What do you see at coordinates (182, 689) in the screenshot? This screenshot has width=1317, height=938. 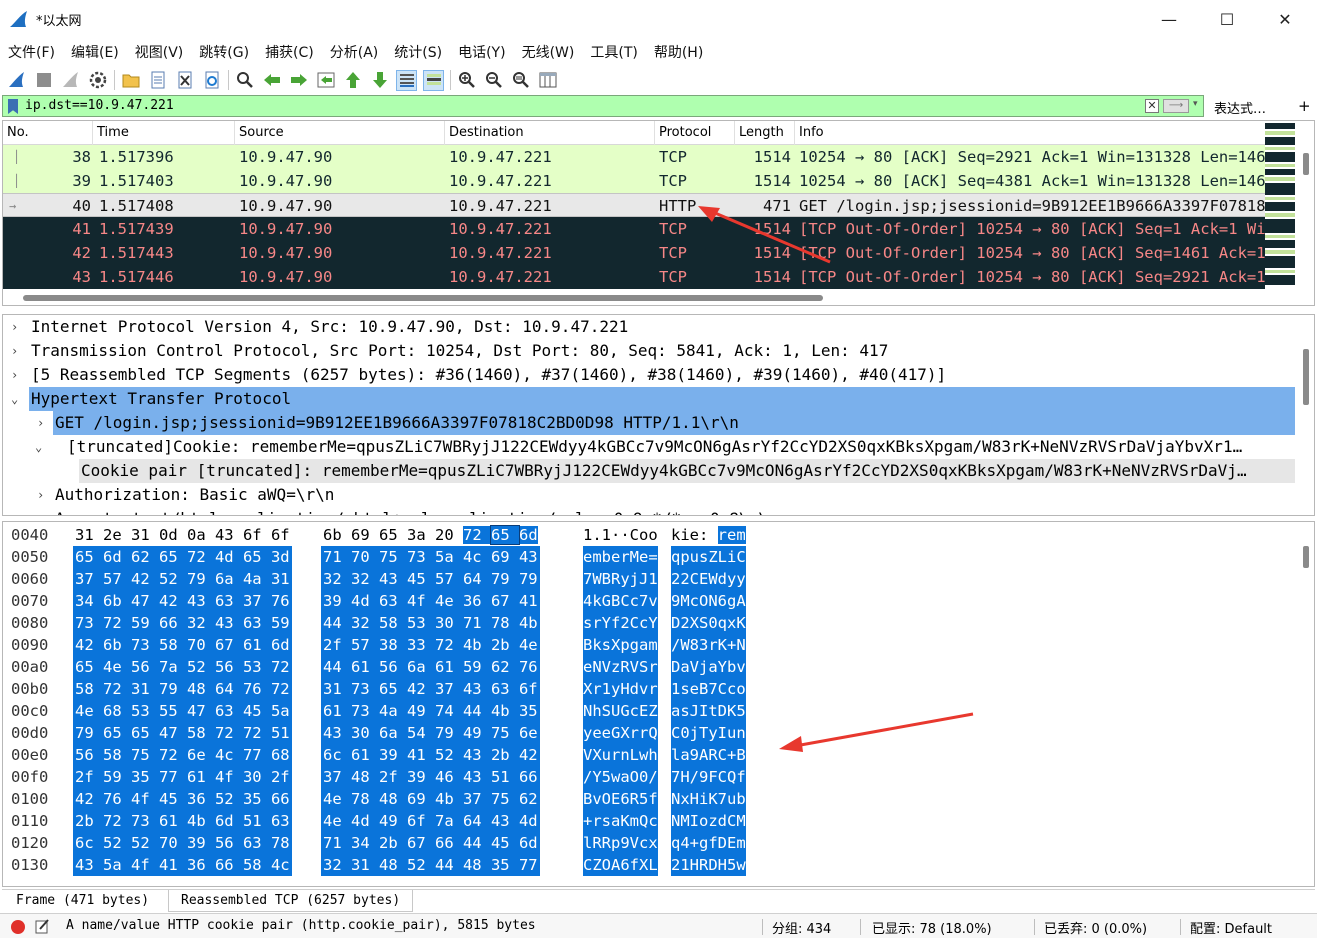 I see `hex-bytes-left: 58 72 31 79 48 64 76 72` at bounding box center [182, 689].